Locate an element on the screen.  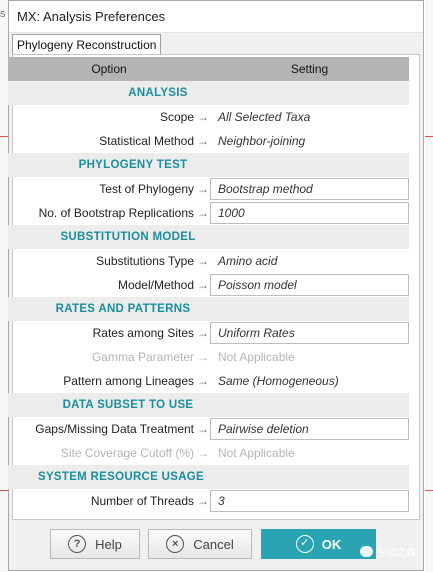
gaps-missing-select: Pairwise deletion is located at coordinates (309, 429).